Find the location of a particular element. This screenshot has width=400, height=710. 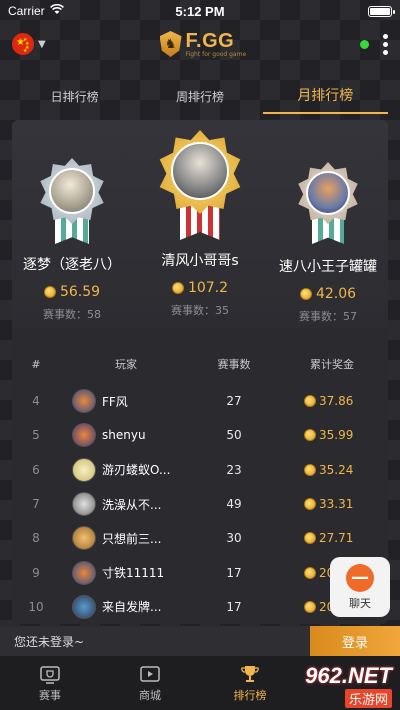

winner-prize: 107.2 is located at coordinates (208, 288).